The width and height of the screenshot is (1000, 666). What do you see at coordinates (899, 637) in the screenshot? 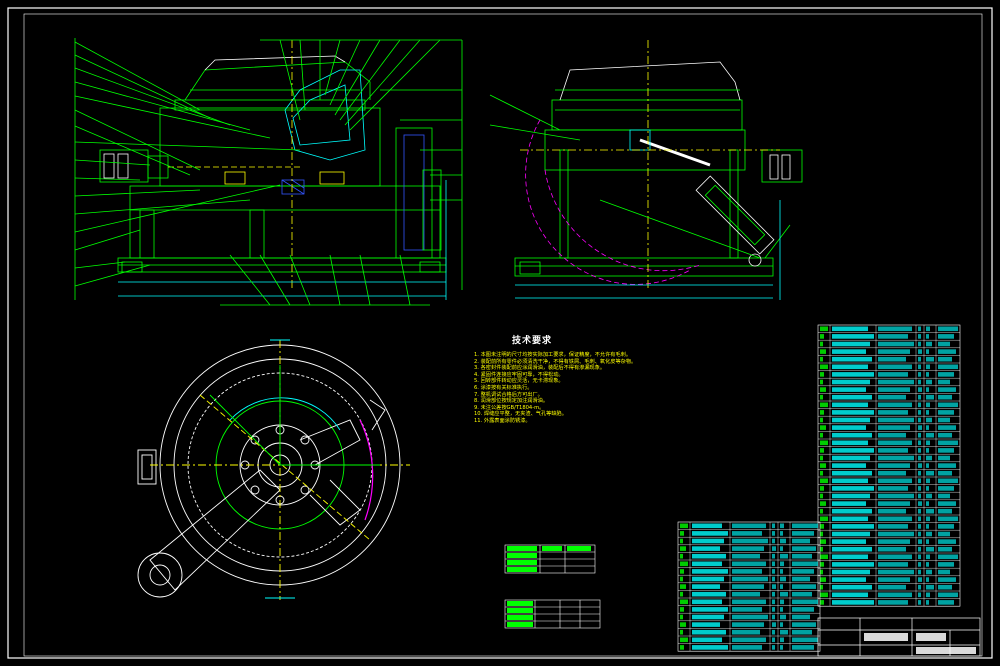
I see `title-block` at bounding box center [899, 637].